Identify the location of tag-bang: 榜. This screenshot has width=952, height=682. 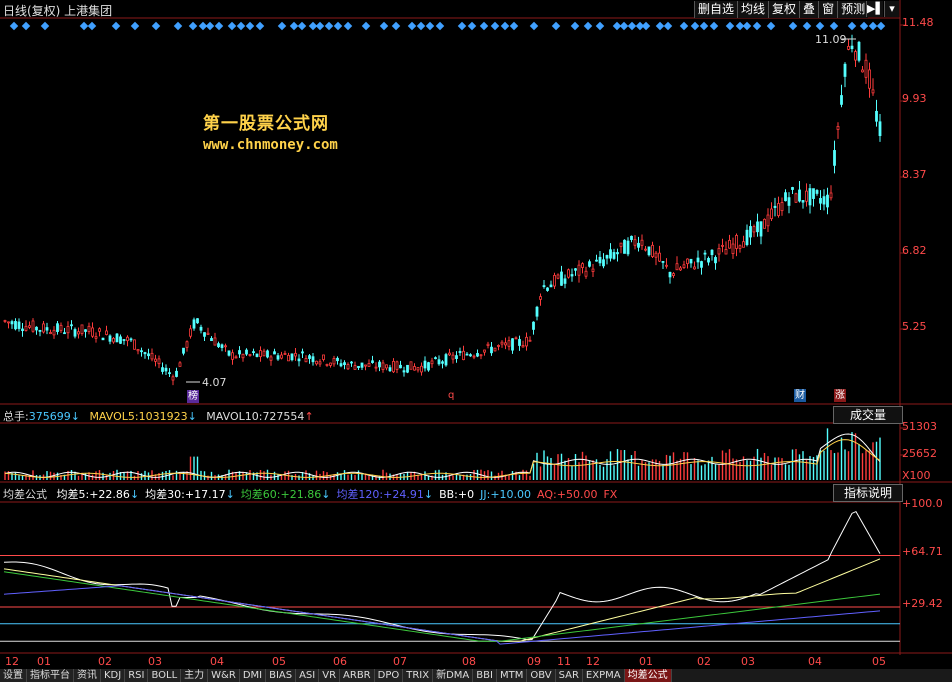
(193, 396).